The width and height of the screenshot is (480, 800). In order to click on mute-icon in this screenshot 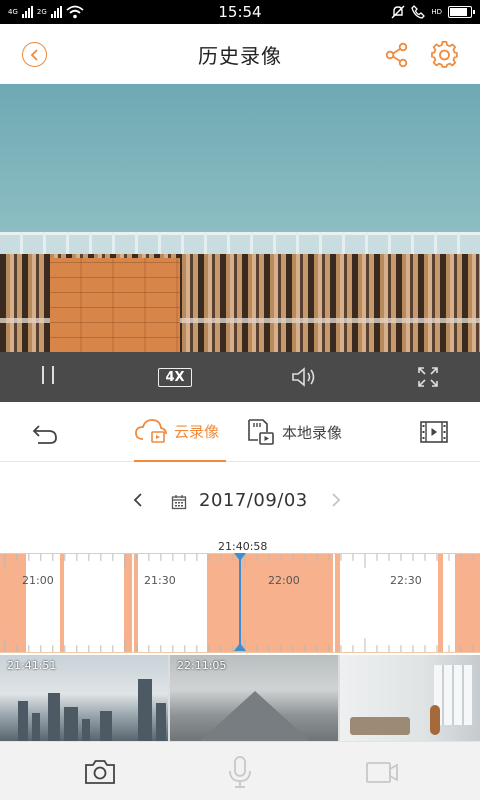, I will do `click(398, 12)`.